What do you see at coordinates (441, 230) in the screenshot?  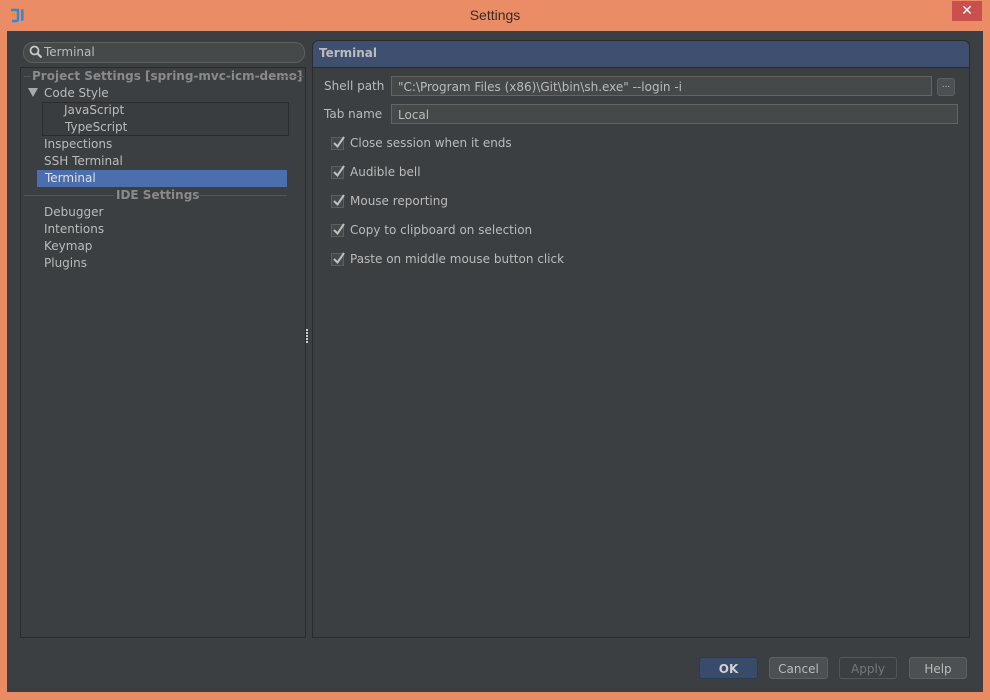 I see `option-label: Copy to clipboard on selection` at bounding box center [441, 230].